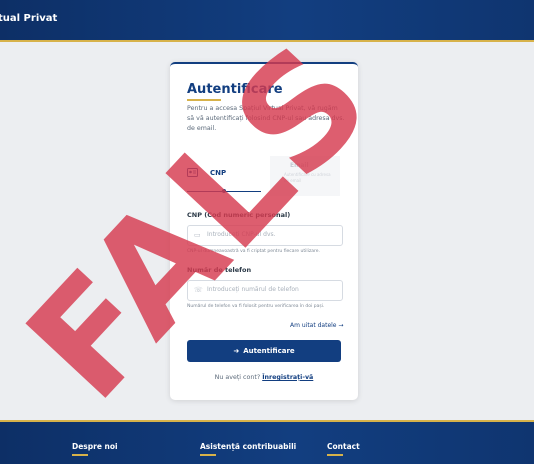 Image resolution: width=534 pixels, height=464 pixels. I want to click on login-button: ➜ Autentificare, so click(264, 351).